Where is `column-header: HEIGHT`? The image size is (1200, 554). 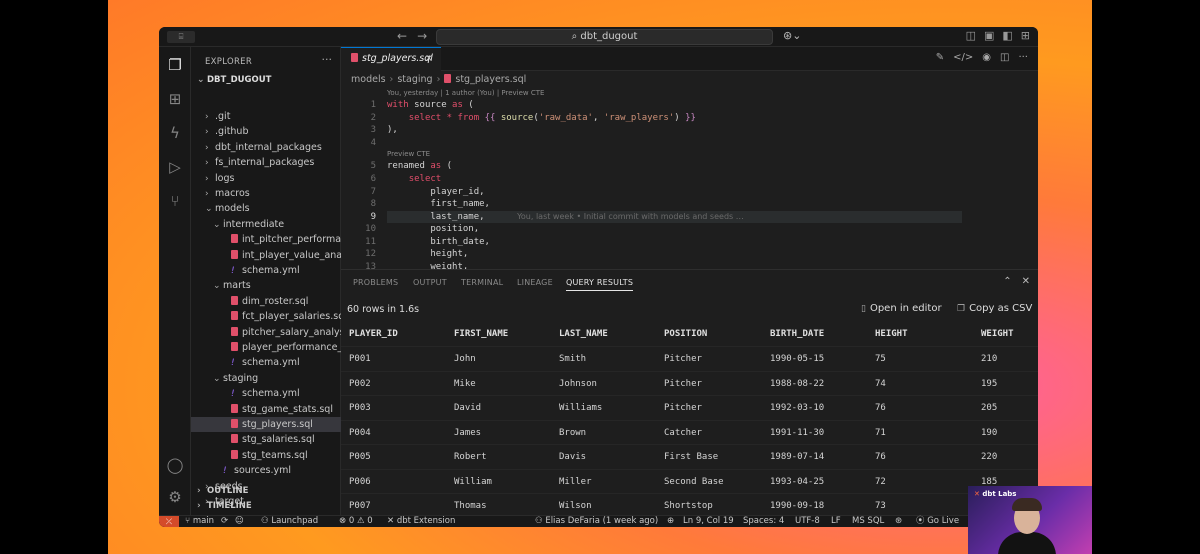 column-header: HEIGHT is located at coordinates (891, 334).